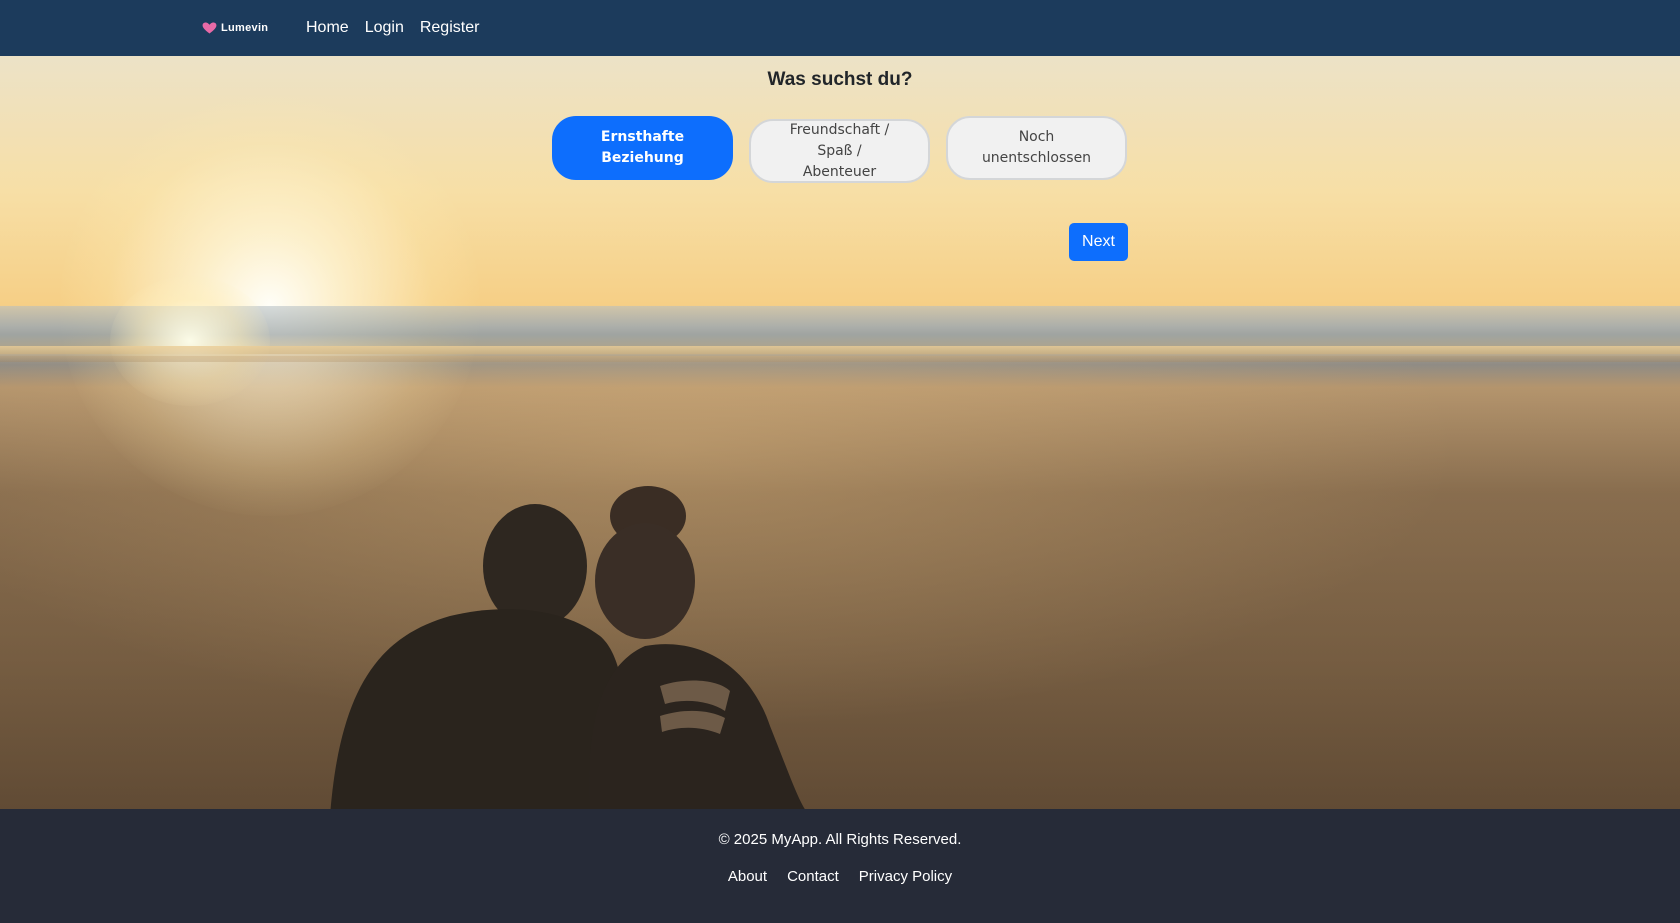 The image size is (1680, 923). I want to click on brand-name: Lumevin, so click(245, 28).